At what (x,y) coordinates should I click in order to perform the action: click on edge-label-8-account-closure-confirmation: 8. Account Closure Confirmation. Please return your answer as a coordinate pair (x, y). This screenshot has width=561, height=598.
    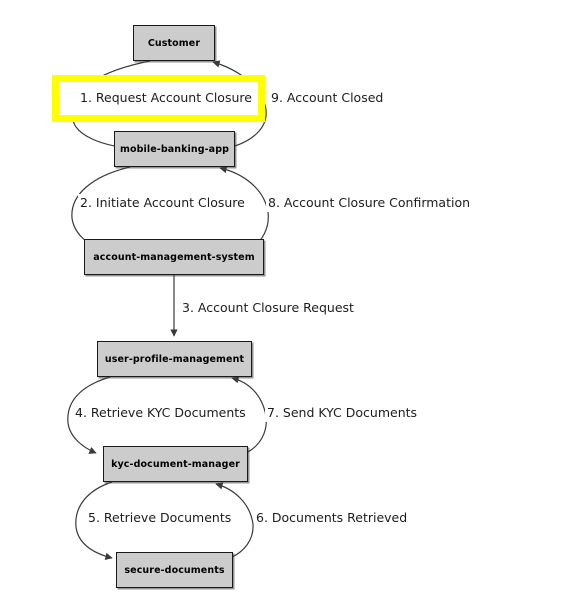
    Looking at the image, I should click on (369, 203).